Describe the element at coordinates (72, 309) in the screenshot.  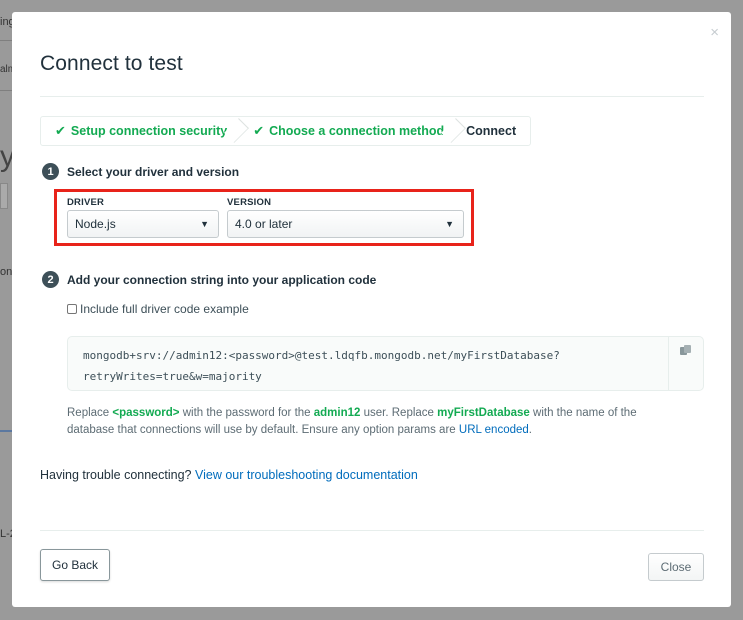
I see `full-code-checkbox` at that location.